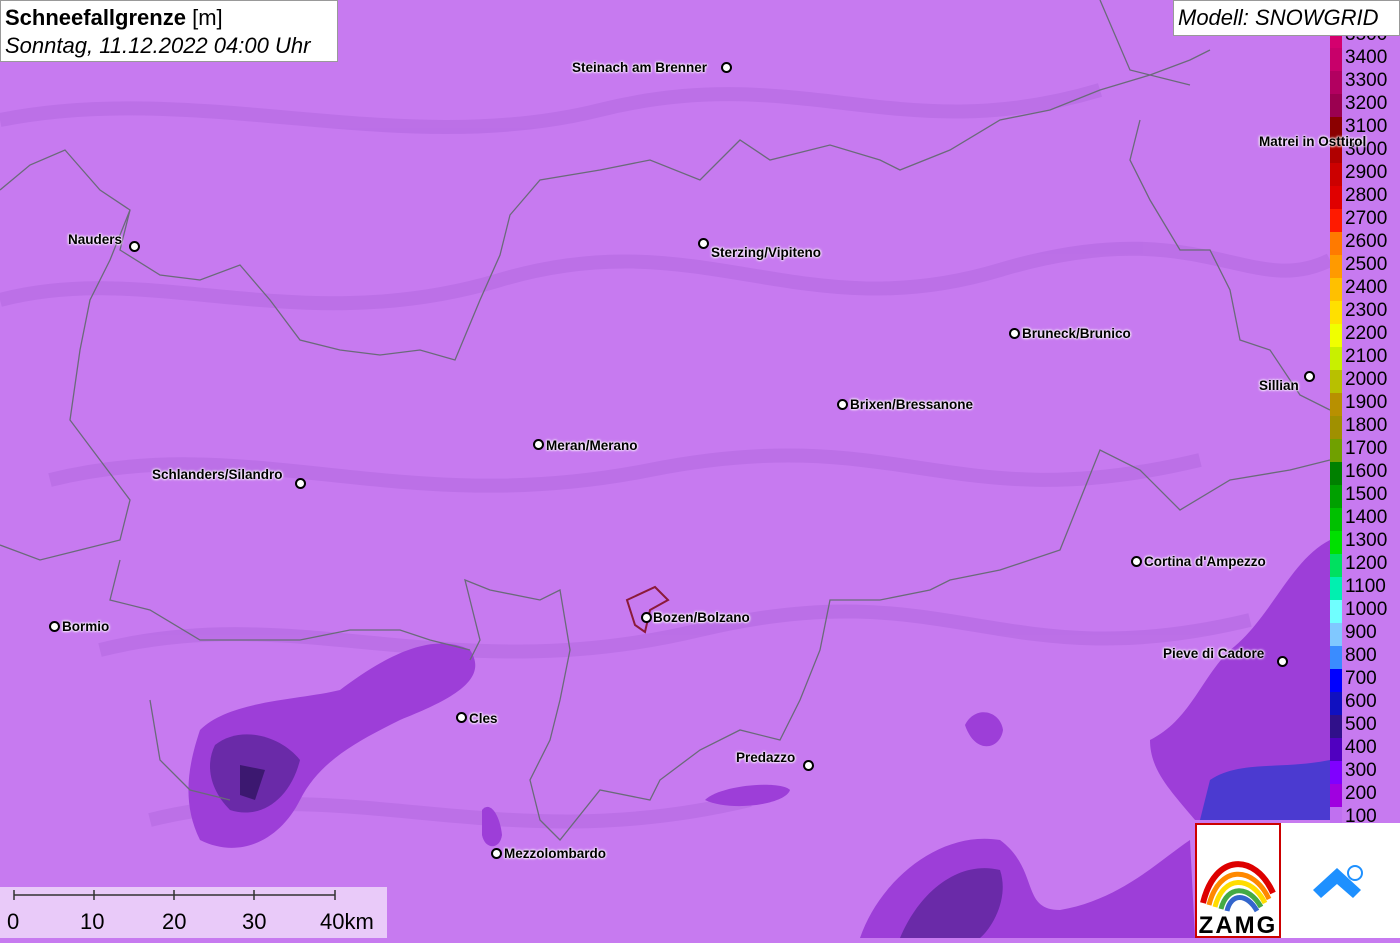 The image size is (1400, 943). I want to click on city-marker-bozen, so click(646, 617).